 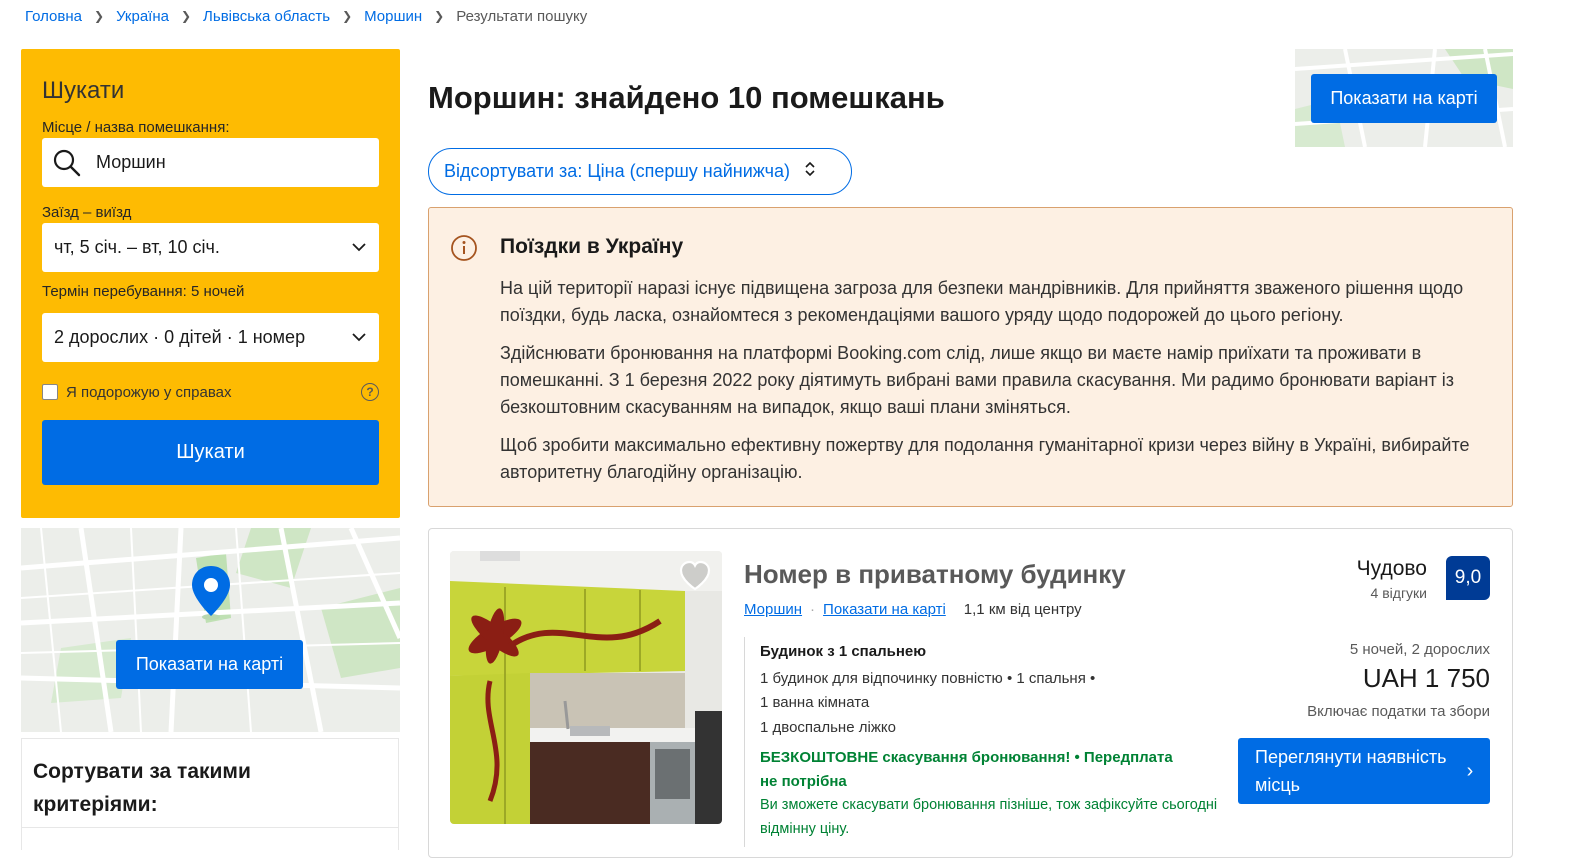 I want to click on see-availability-label: Переглянути наявність місць, so click(x=1351, y=771).